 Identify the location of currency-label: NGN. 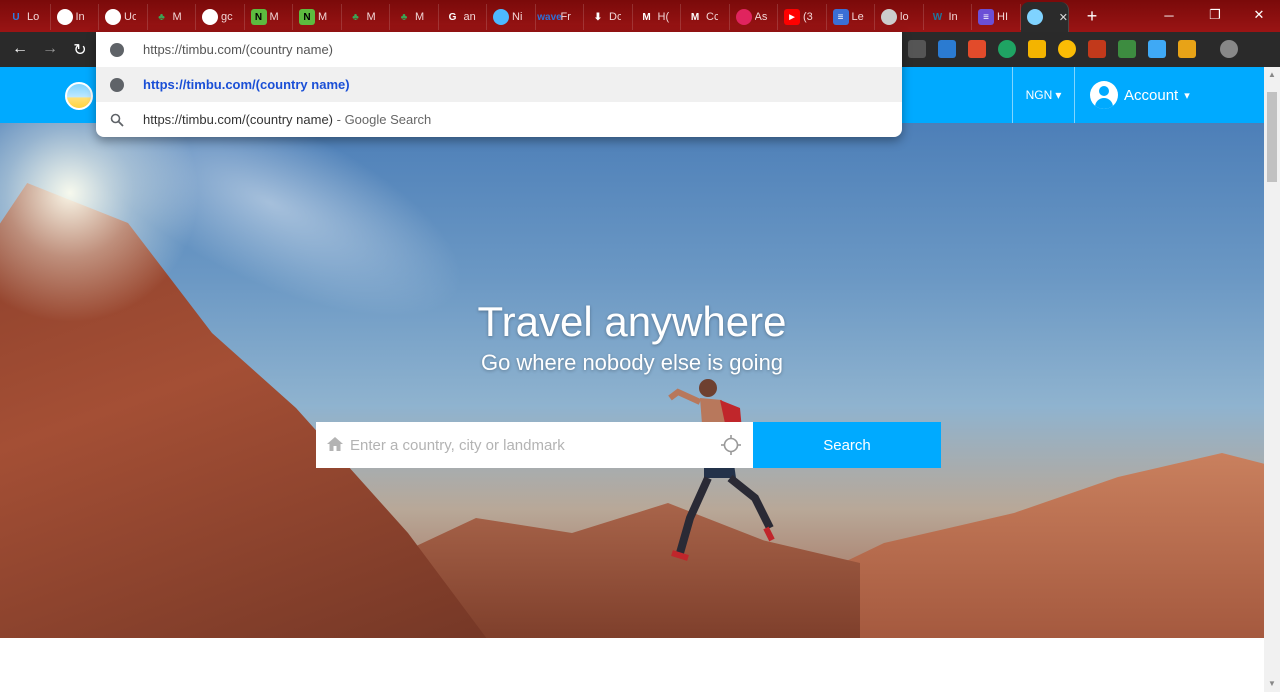
(1039, 95).